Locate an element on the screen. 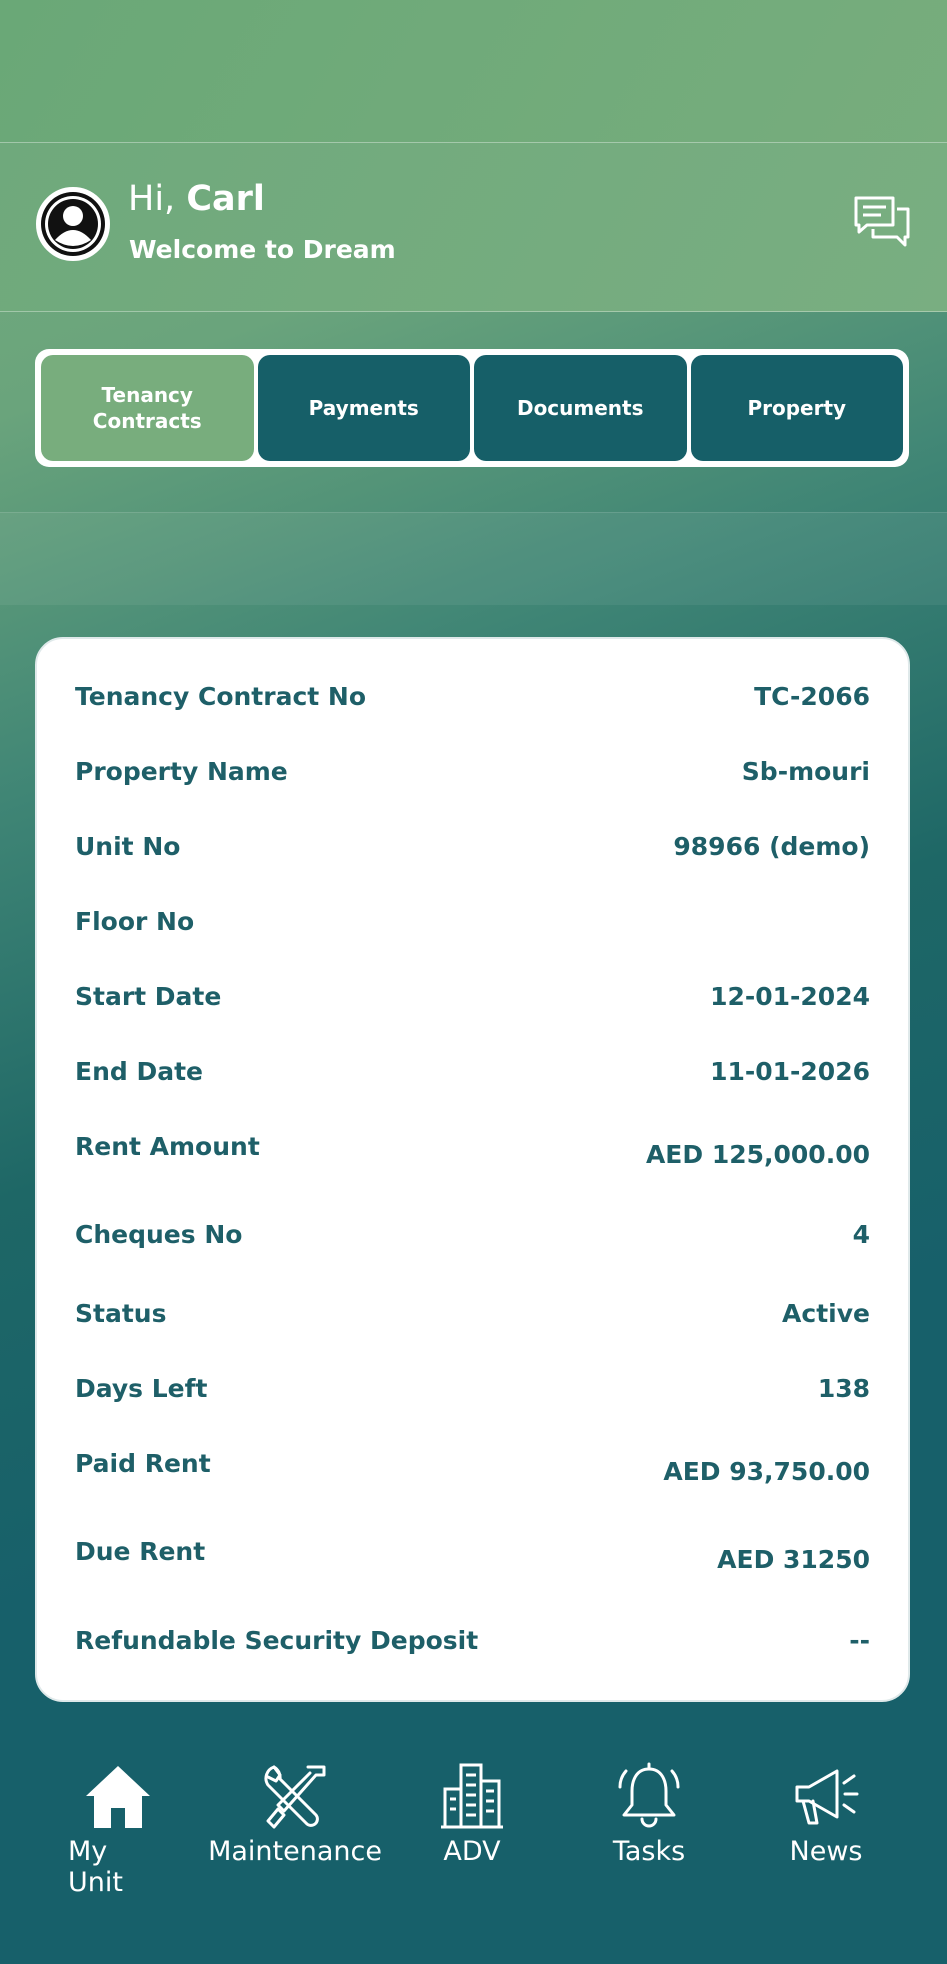  detail-value: AED 125,000.00 is located at coordinates (757, 1154).